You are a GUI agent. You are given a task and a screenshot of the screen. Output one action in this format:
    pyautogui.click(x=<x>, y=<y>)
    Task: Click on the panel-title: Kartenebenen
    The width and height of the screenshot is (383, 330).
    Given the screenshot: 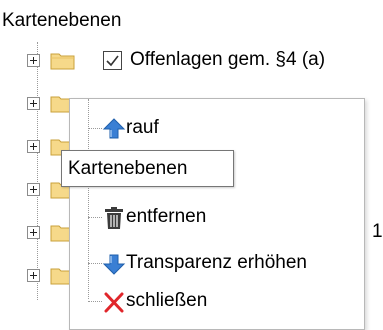 What is the action you would take?
    pyautogui.click(x=62, y=20)
    